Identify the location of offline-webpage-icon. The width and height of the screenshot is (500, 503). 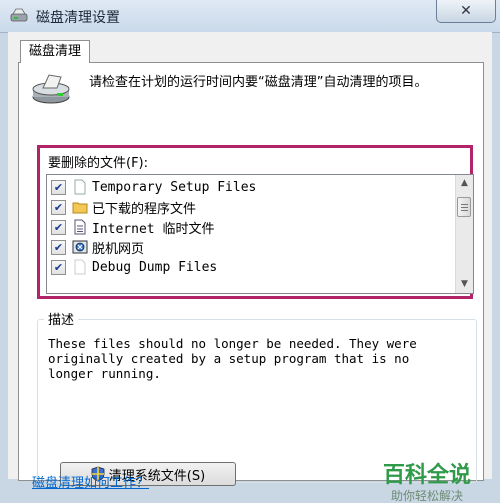
(80, 247).